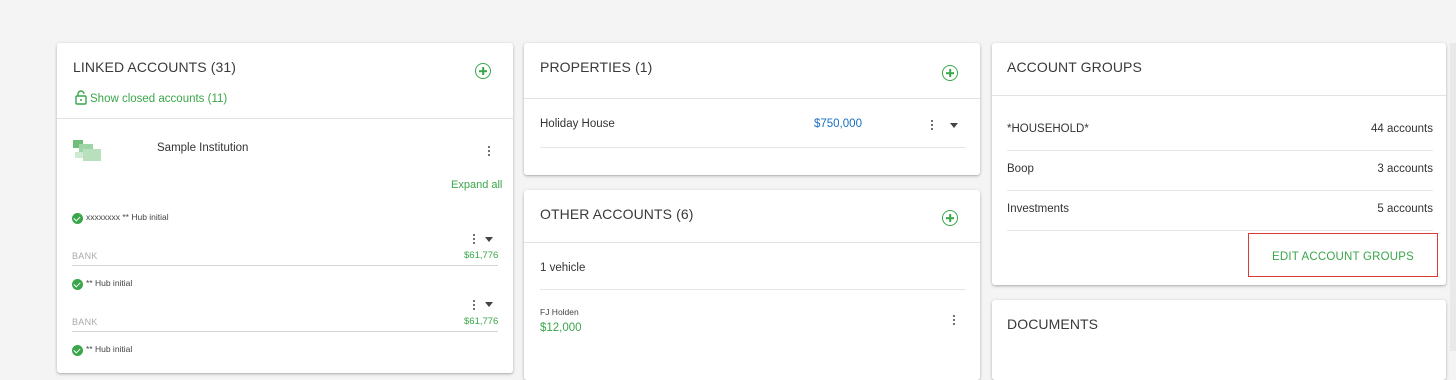 This screenshot has width=1456, height=380. Describe the element at coordinates (1405, 169) in the screenshot. I see `account-group-count: 3 accounts` at that location.